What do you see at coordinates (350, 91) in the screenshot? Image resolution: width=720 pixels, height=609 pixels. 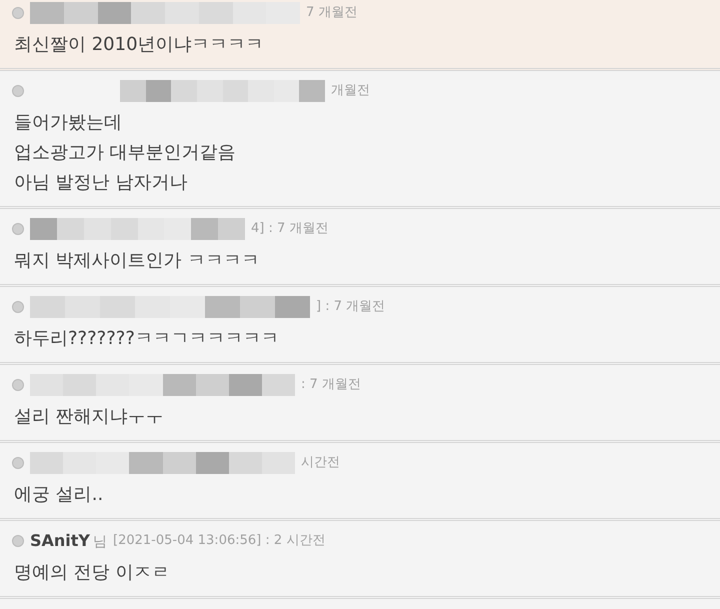 I see `comment-time: 개월전` at bounding box center [350, 91].